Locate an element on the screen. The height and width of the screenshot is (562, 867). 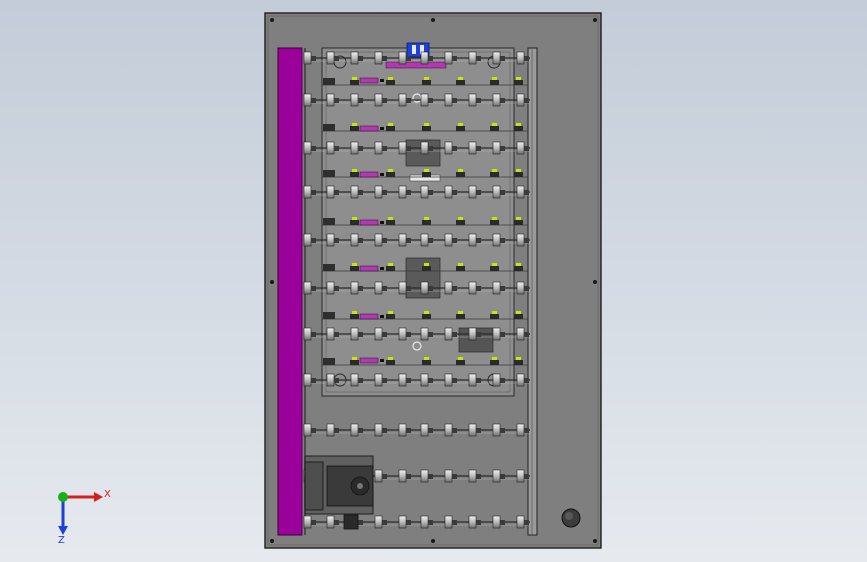
blue-connector-slot is located at coordinates (414, 49).